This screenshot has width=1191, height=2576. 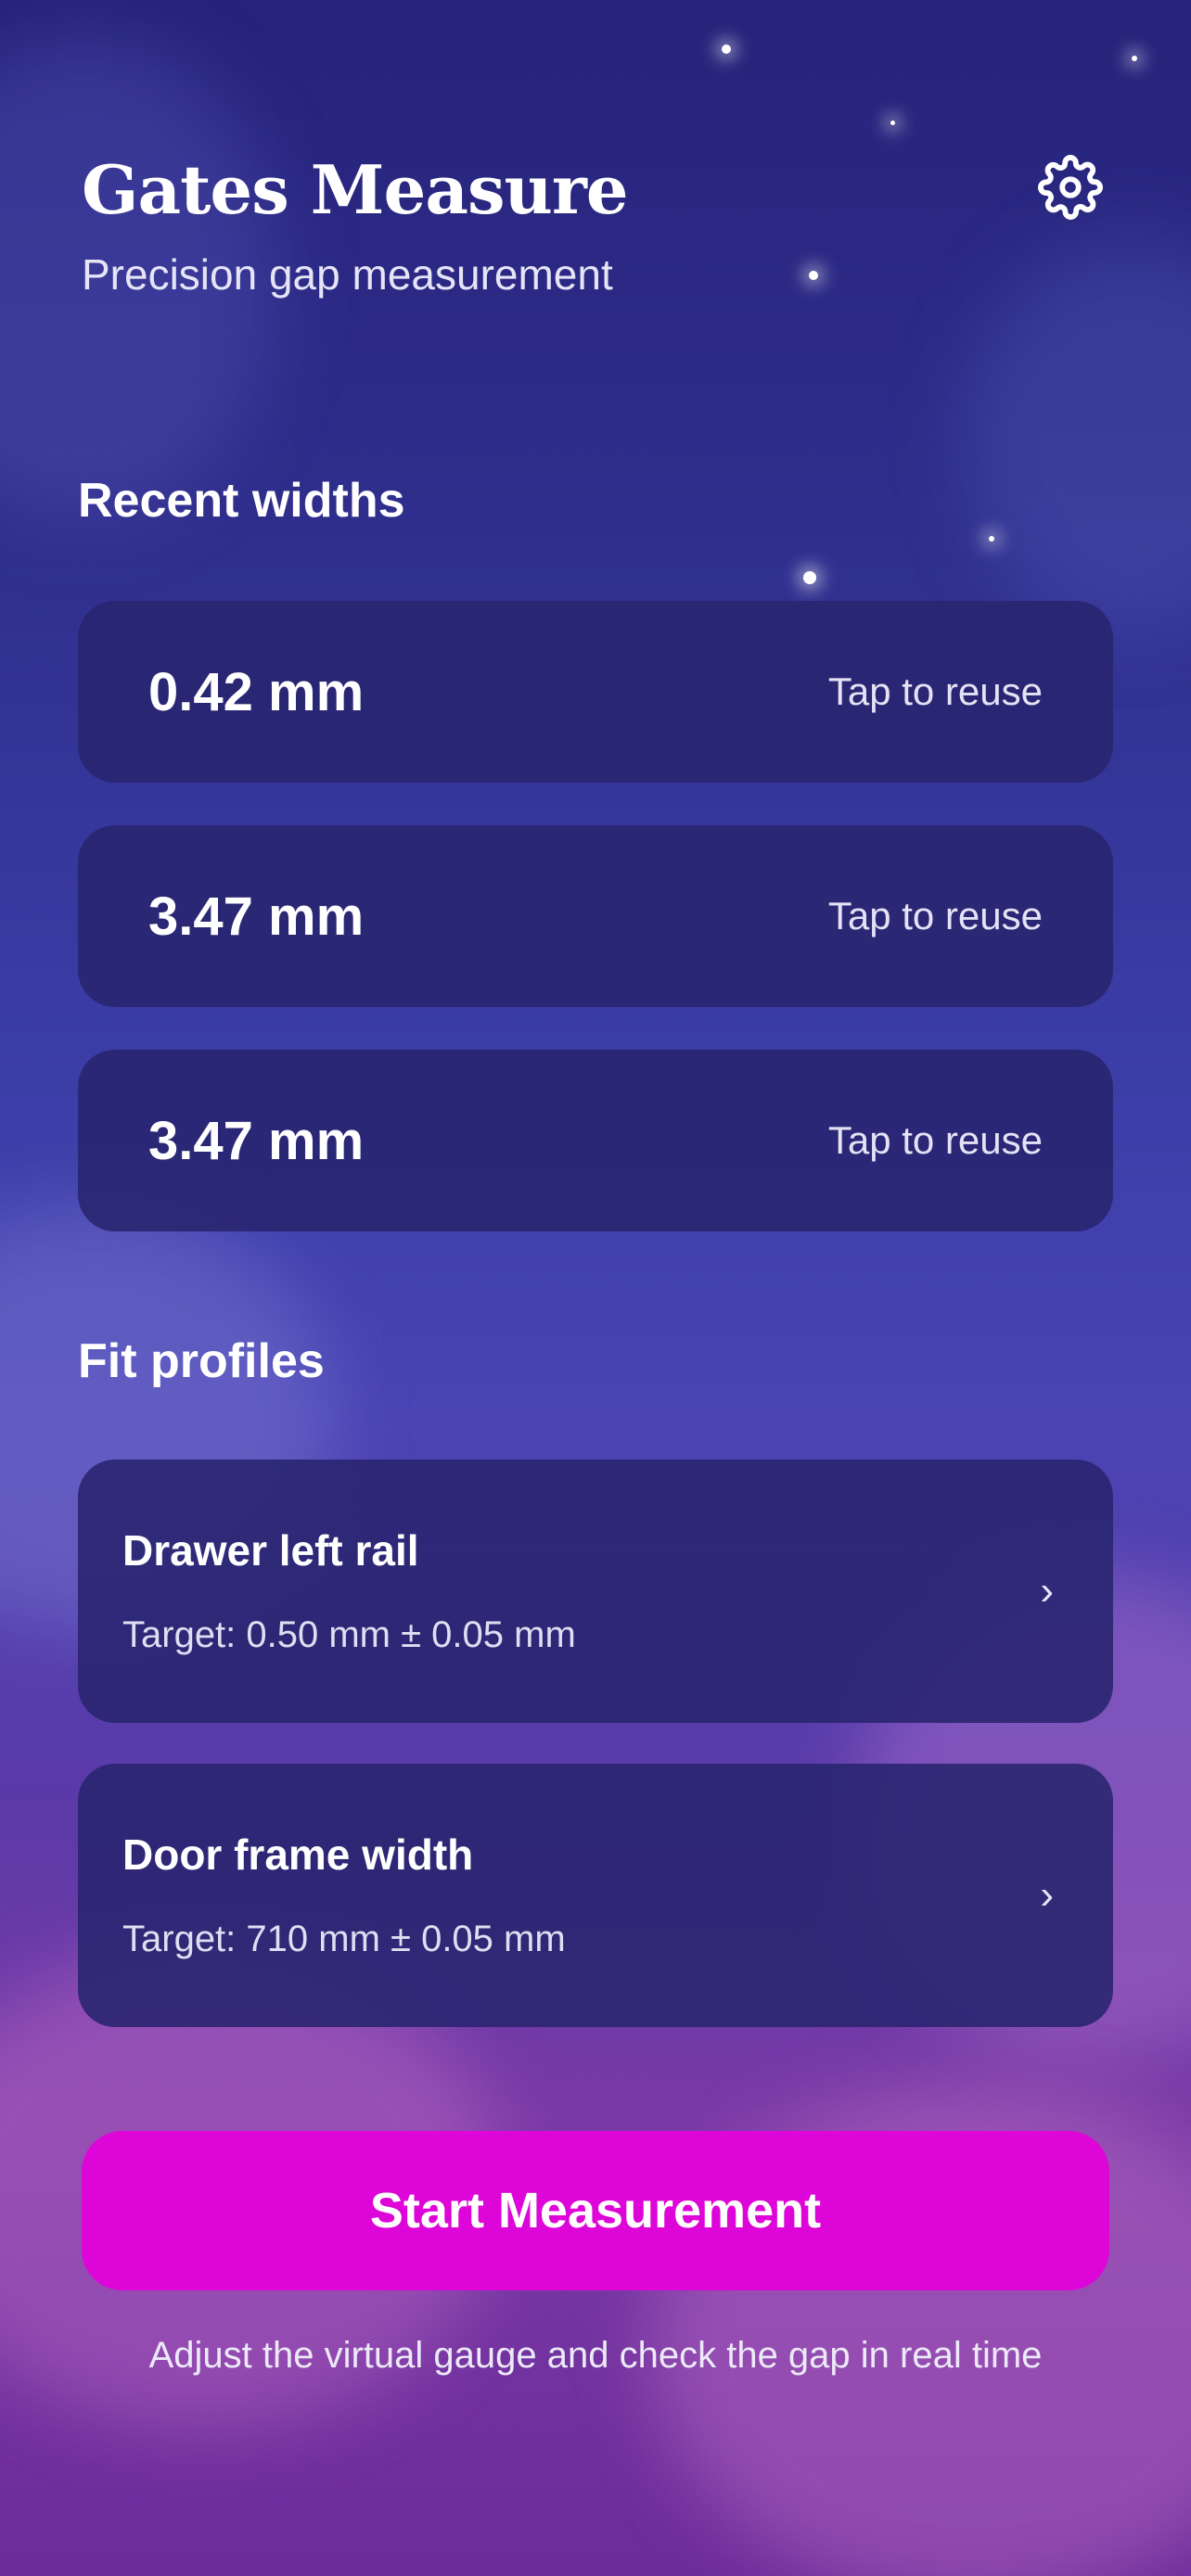 I want to click on app-header: Gates Measure Precision gap measurement, so click(x=595, y=225).